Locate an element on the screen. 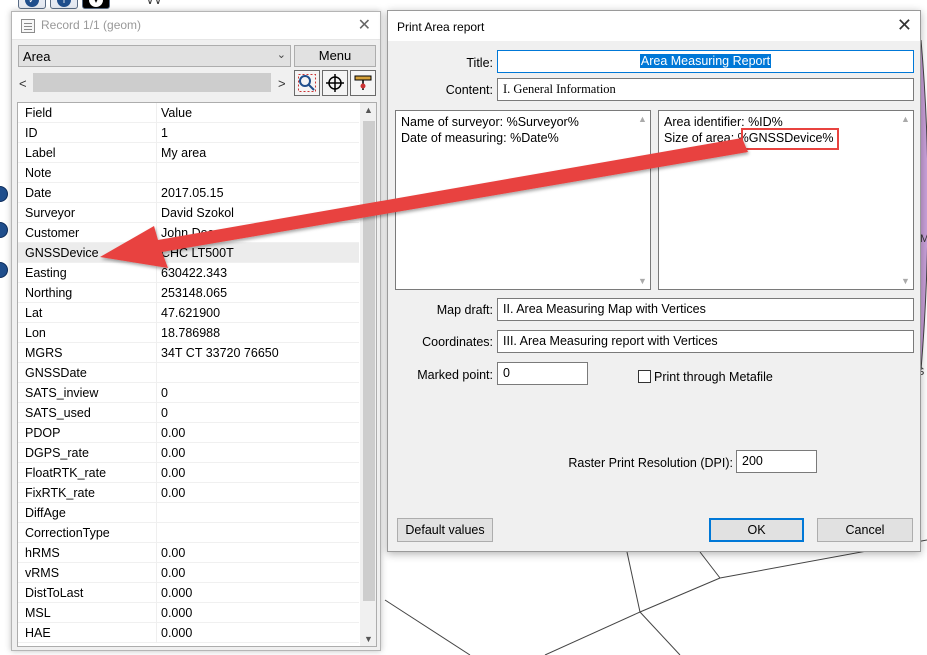 Image resolution: width=927 pixels, height=655 pixels. default-values-button: Default values is located at coordinates (445, 530).